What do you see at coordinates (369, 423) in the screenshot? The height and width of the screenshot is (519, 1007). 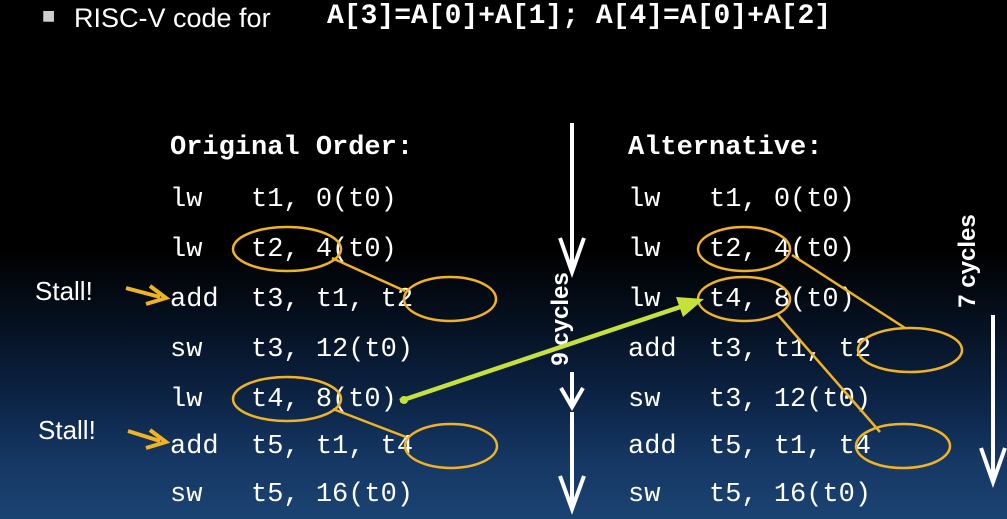 I see `dependency-original-t4` at bounding box center [369, 423].